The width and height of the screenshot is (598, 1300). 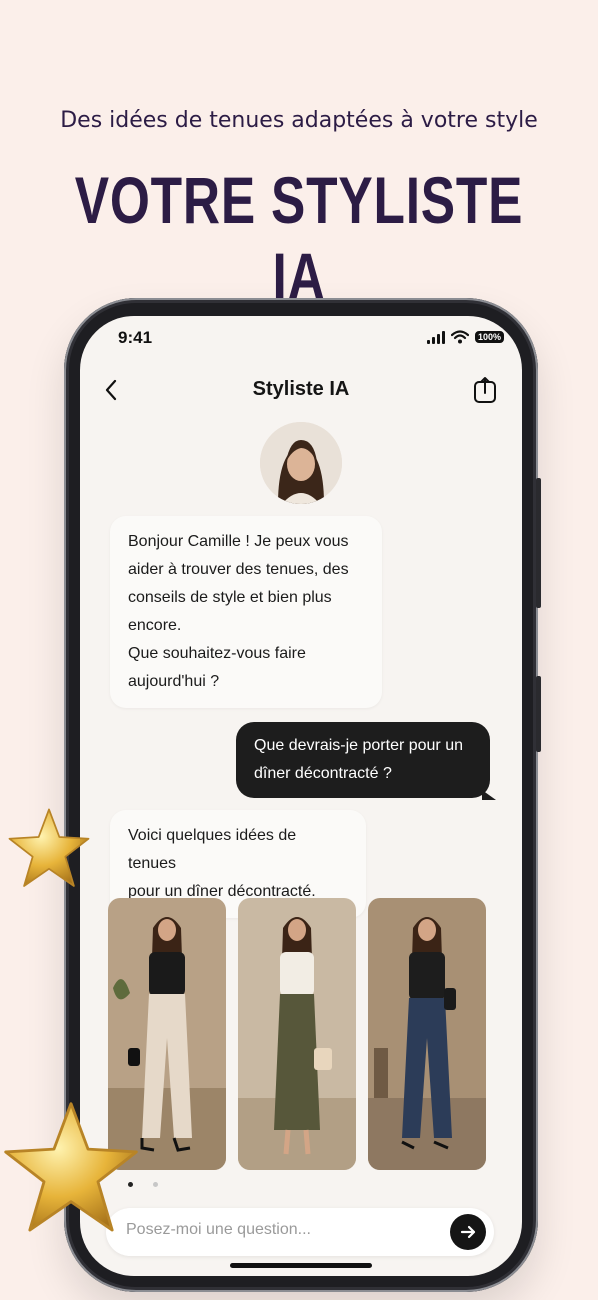 What do you see at coordinates (485, 390) in the screenshot?
I see `share-icon` at bounding box center [485, 390].